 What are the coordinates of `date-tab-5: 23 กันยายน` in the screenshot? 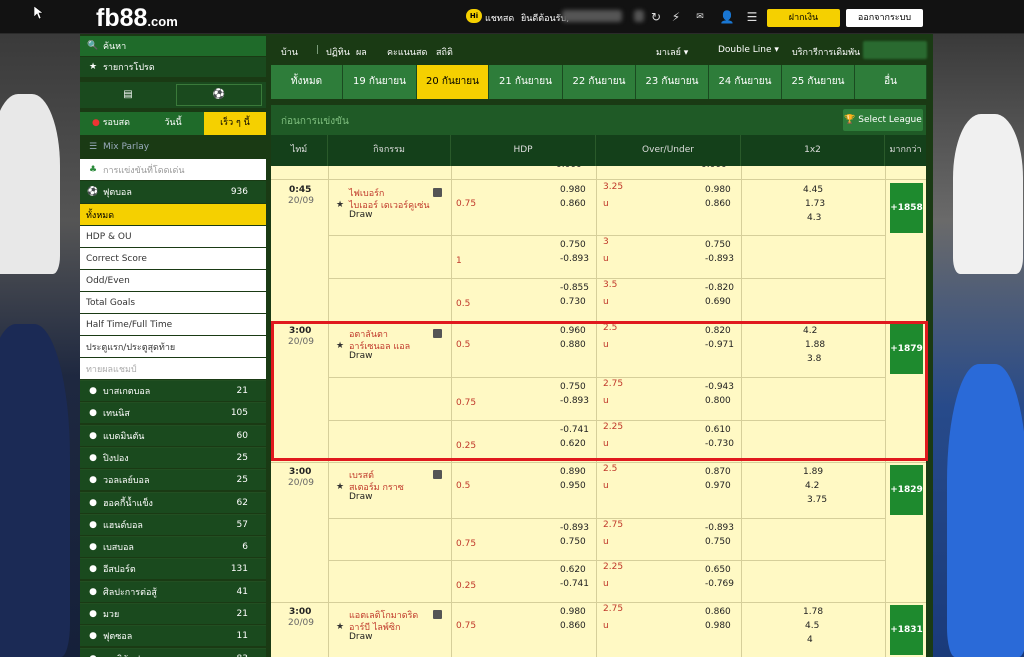 It's located at (672, 82).